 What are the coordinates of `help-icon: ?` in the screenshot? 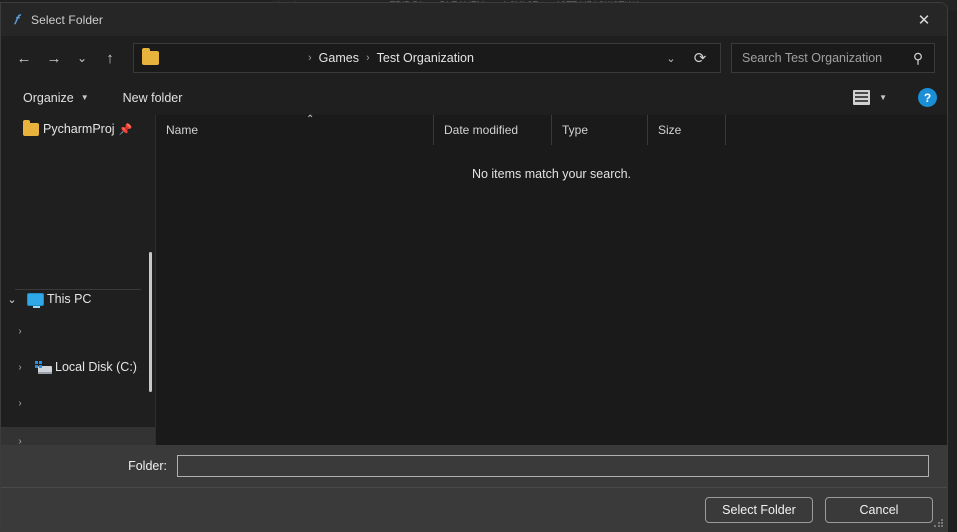 It's located at (927, 97).